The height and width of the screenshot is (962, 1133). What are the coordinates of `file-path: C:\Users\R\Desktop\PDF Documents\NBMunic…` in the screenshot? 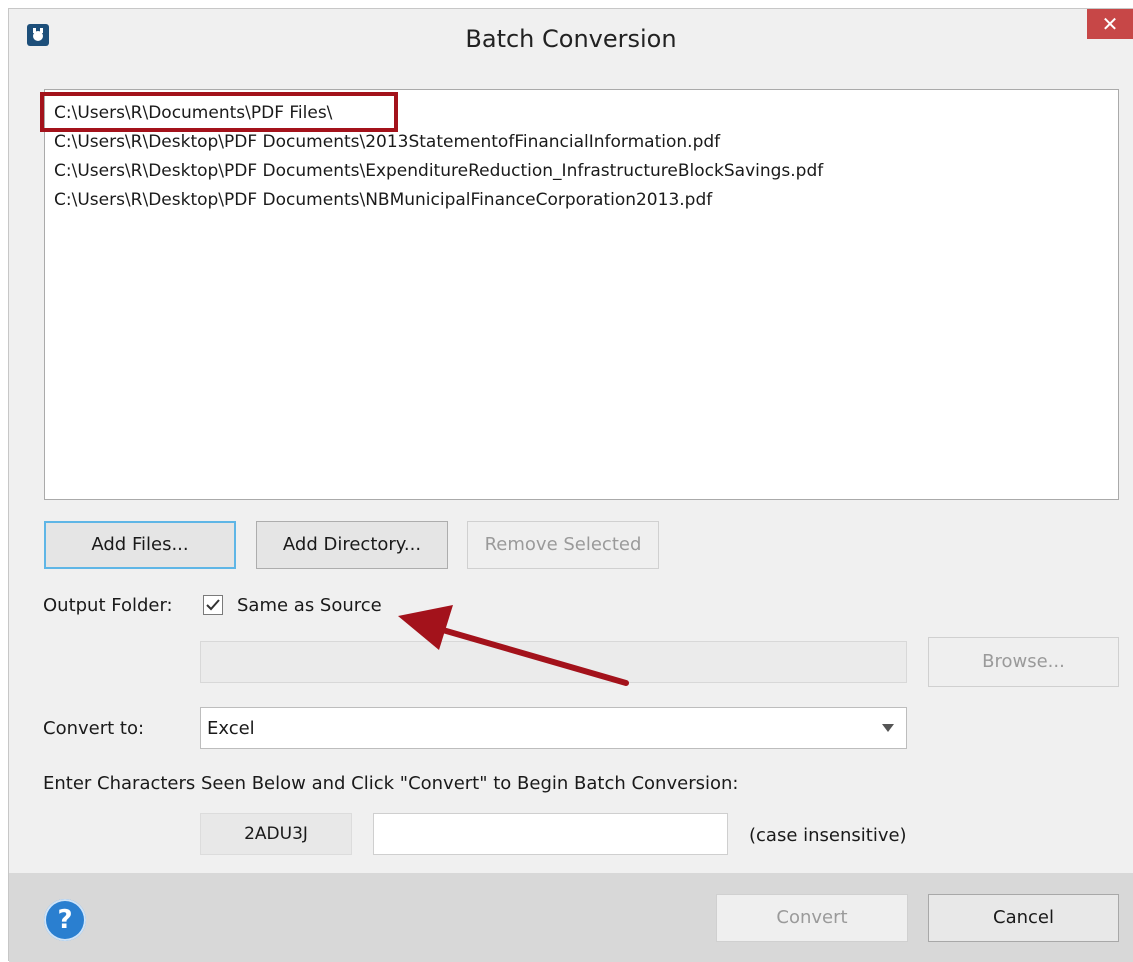 It's located at (383, 200).